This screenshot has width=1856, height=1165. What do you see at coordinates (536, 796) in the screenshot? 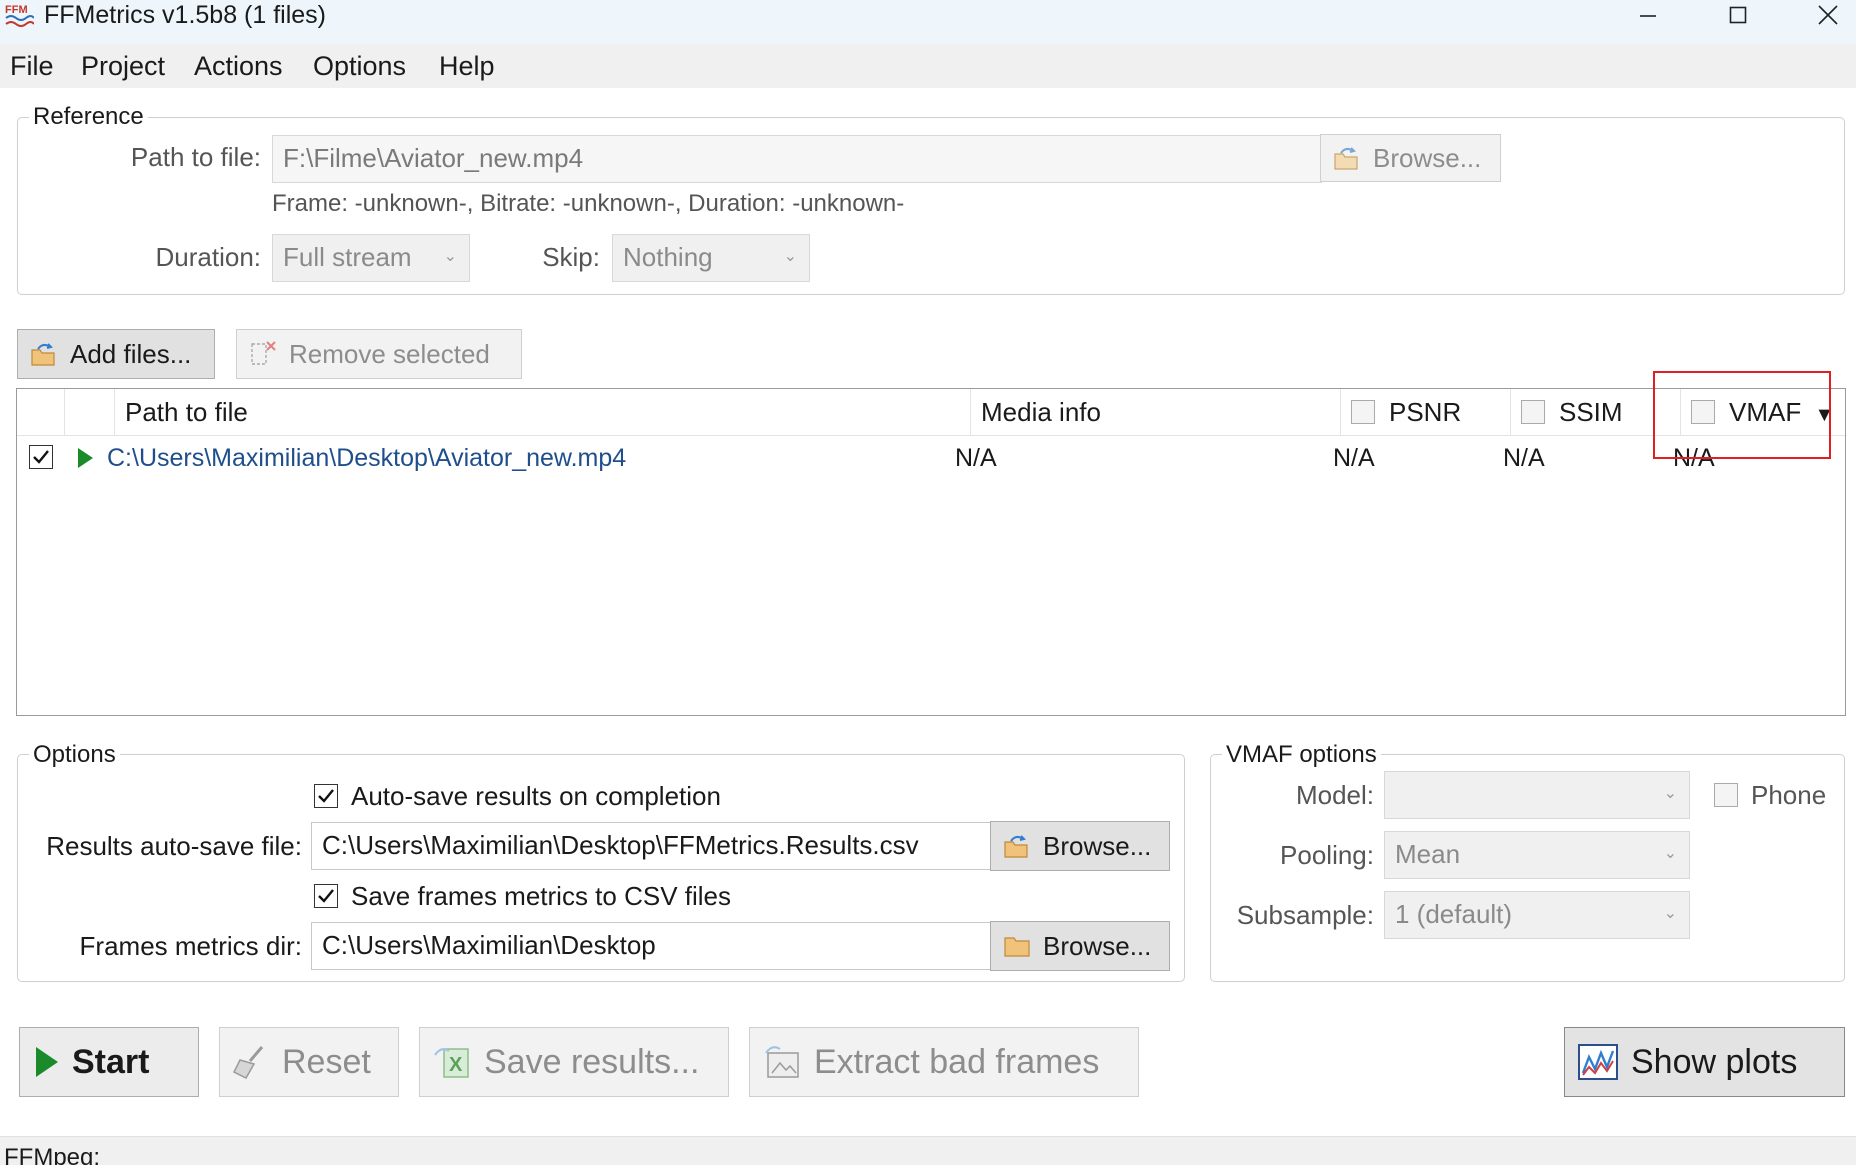
I see `autosave-label: Auto-save results on completion` at bounding box center [536, 796].